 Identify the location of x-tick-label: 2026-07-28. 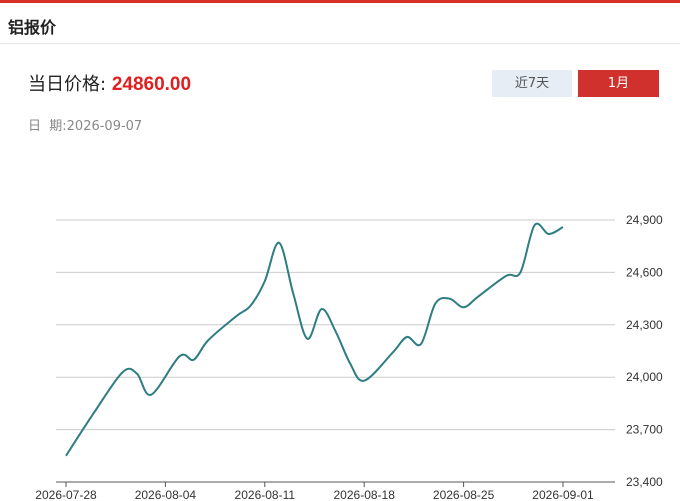
(66, 494).